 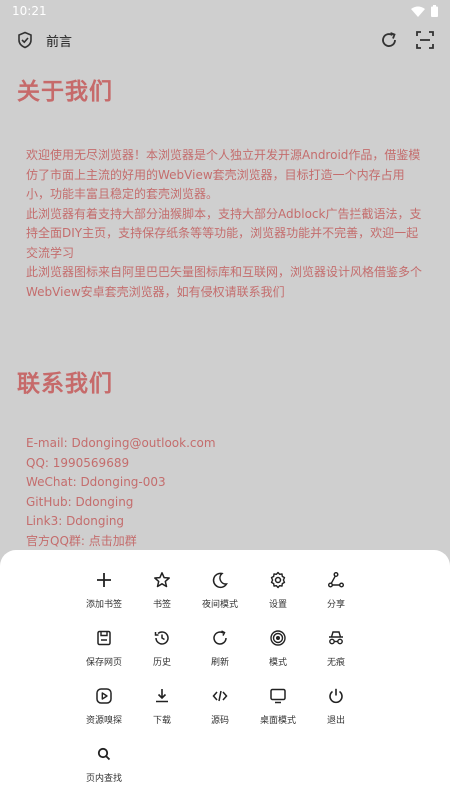 What do you see at coordinates (278, 580) in the screenshot?
I see `gear-icon` at bounding box center [278, 580].